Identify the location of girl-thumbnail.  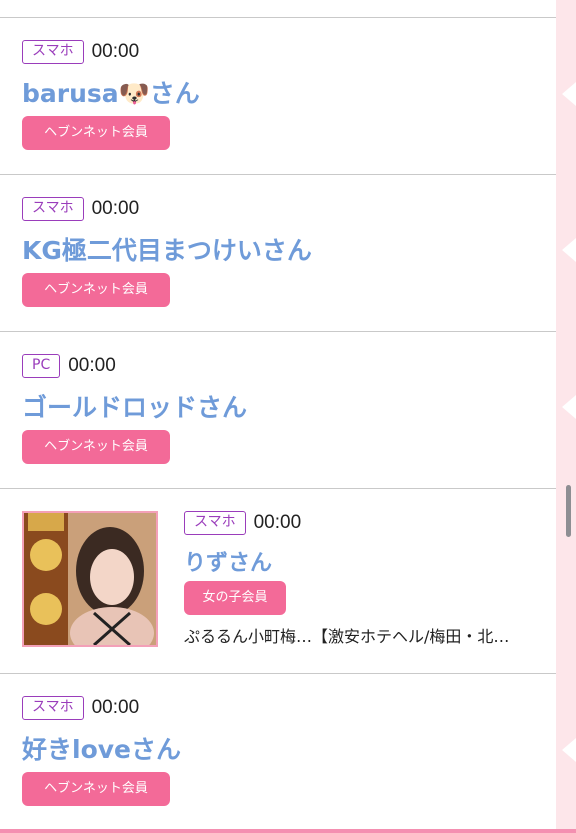
(90, 579).